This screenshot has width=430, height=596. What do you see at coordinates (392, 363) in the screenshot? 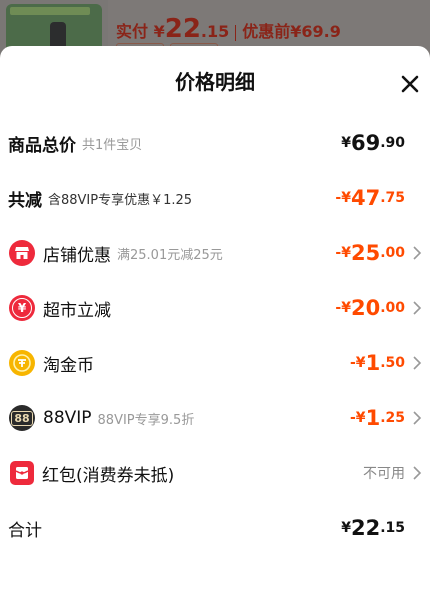
I see `amount-dec: .50` at bounding box center [392, 363].